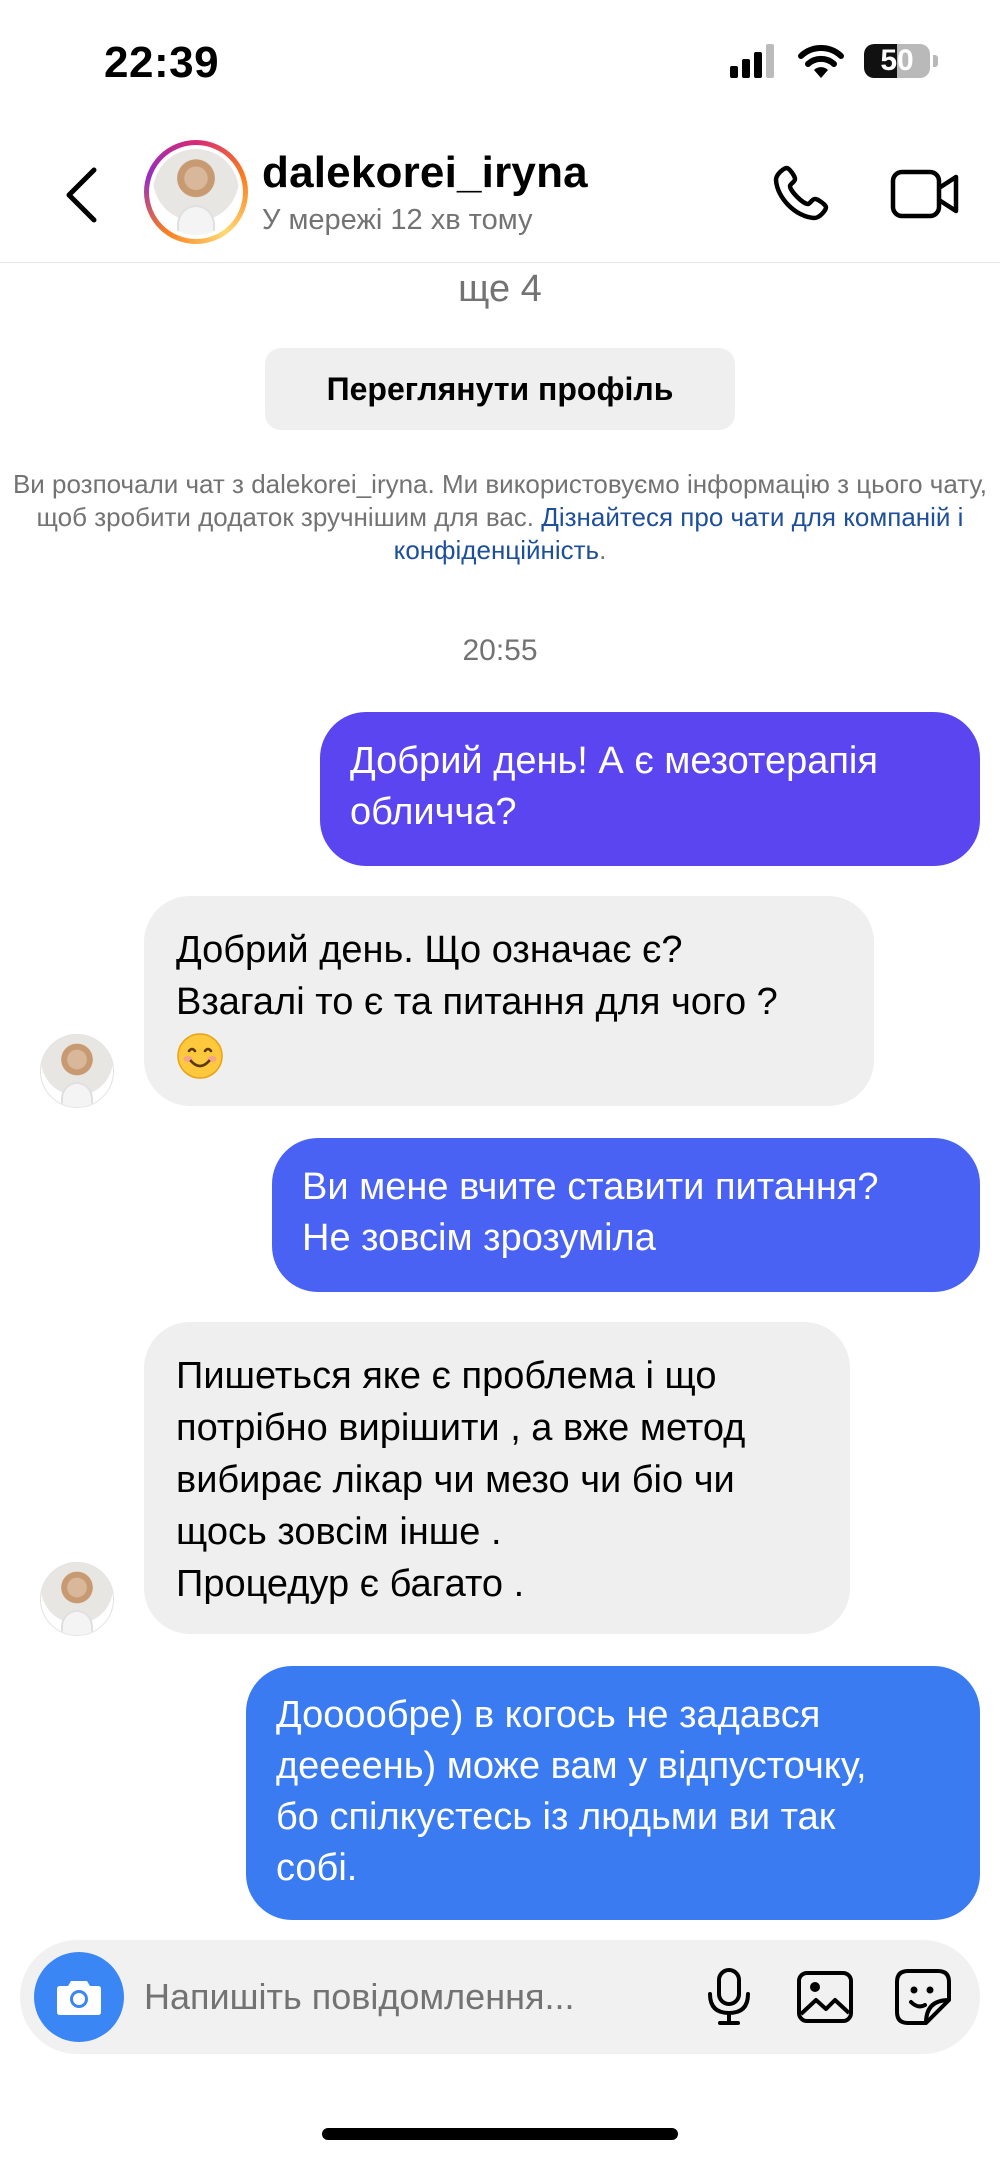  Describe the element at coordinates (429, 950) in the screenshot. I see `message-line: Добрий день. Що означає є?` at that location.